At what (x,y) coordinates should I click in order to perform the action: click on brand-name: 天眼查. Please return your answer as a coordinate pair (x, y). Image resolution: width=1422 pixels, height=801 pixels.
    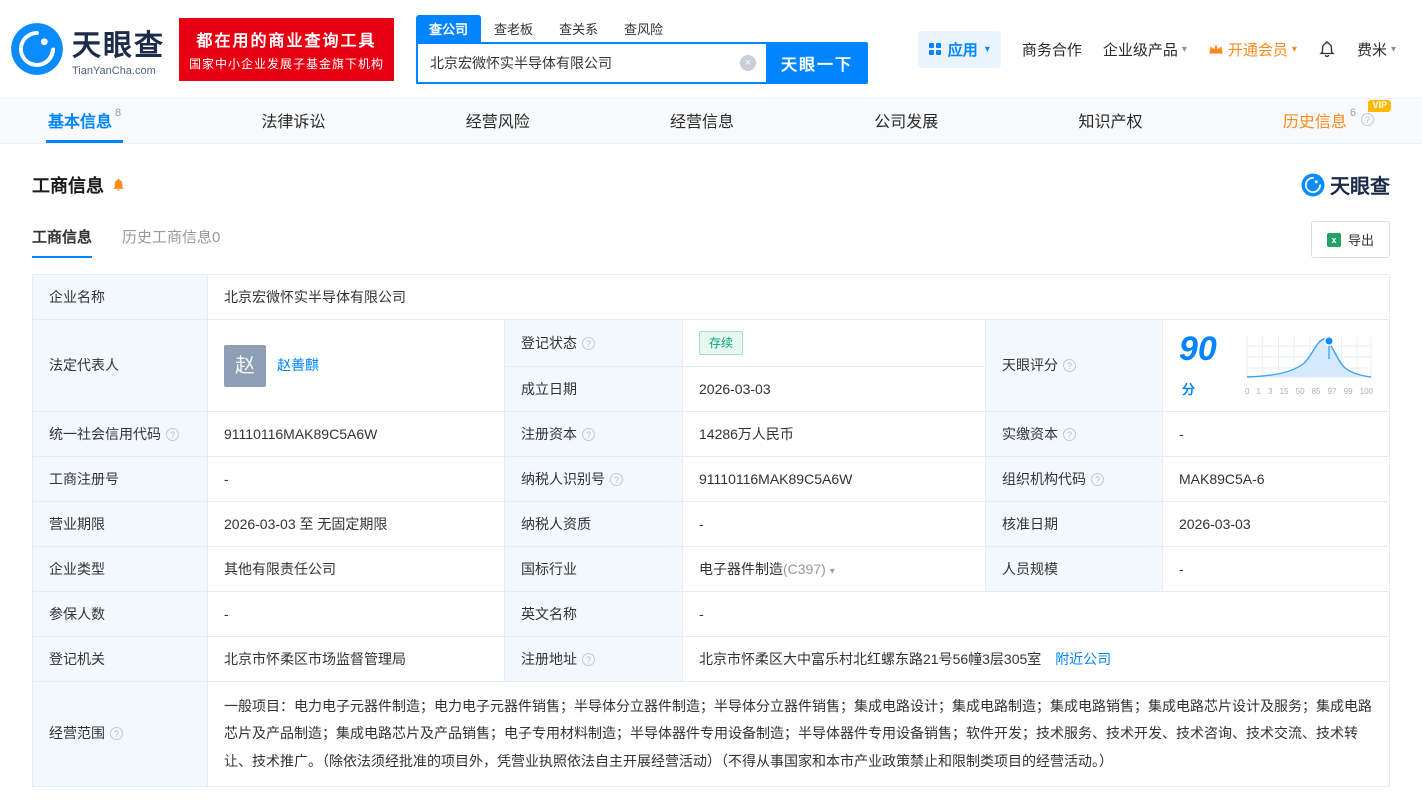
    Looking at the image, I should click on (119, 45).